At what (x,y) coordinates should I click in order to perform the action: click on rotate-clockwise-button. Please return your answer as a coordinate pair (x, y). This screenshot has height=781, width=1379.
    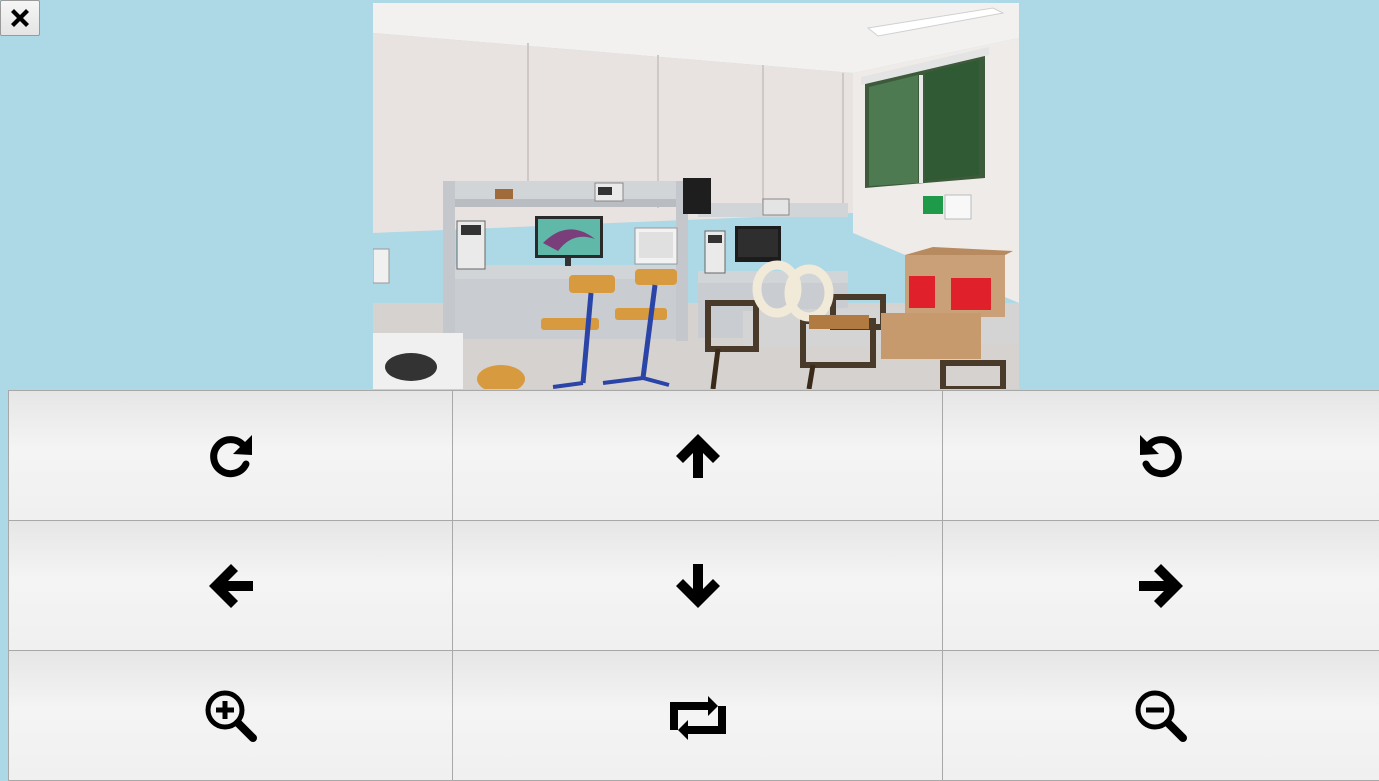
    Looking at the image, I should click on (230, 455).